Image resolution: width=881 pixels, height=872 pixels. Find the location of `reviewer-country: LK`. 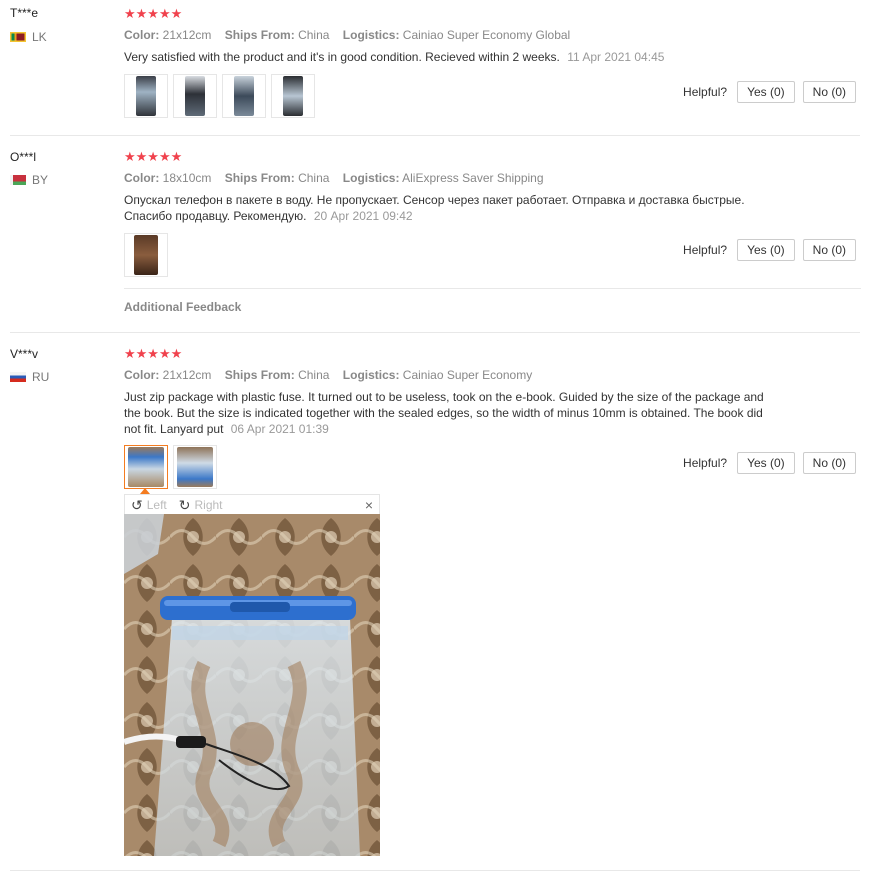

reviewer-country: LK is located at coordinates (28, 37).